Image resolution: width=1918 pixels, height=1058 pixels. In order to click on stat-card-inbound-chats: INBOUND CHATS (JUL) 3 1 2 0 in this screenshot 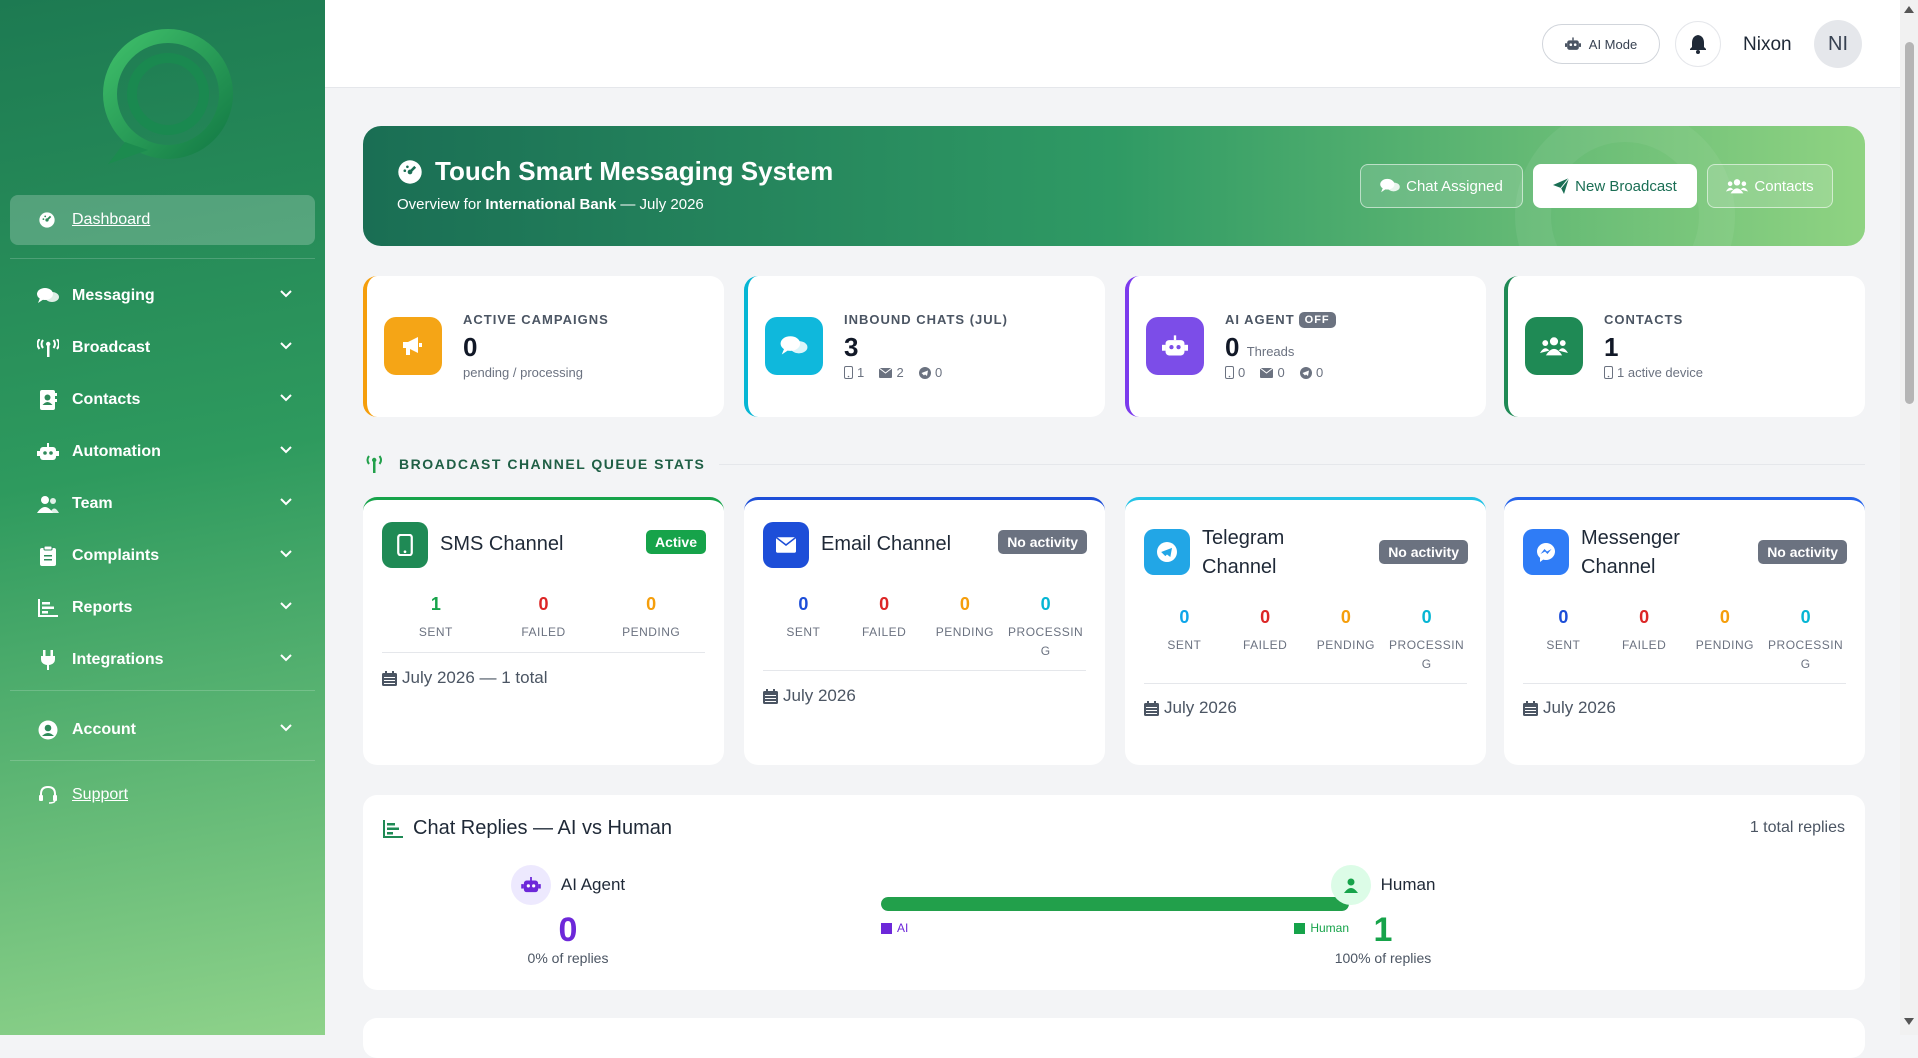, I will do `click(924, 346)`.